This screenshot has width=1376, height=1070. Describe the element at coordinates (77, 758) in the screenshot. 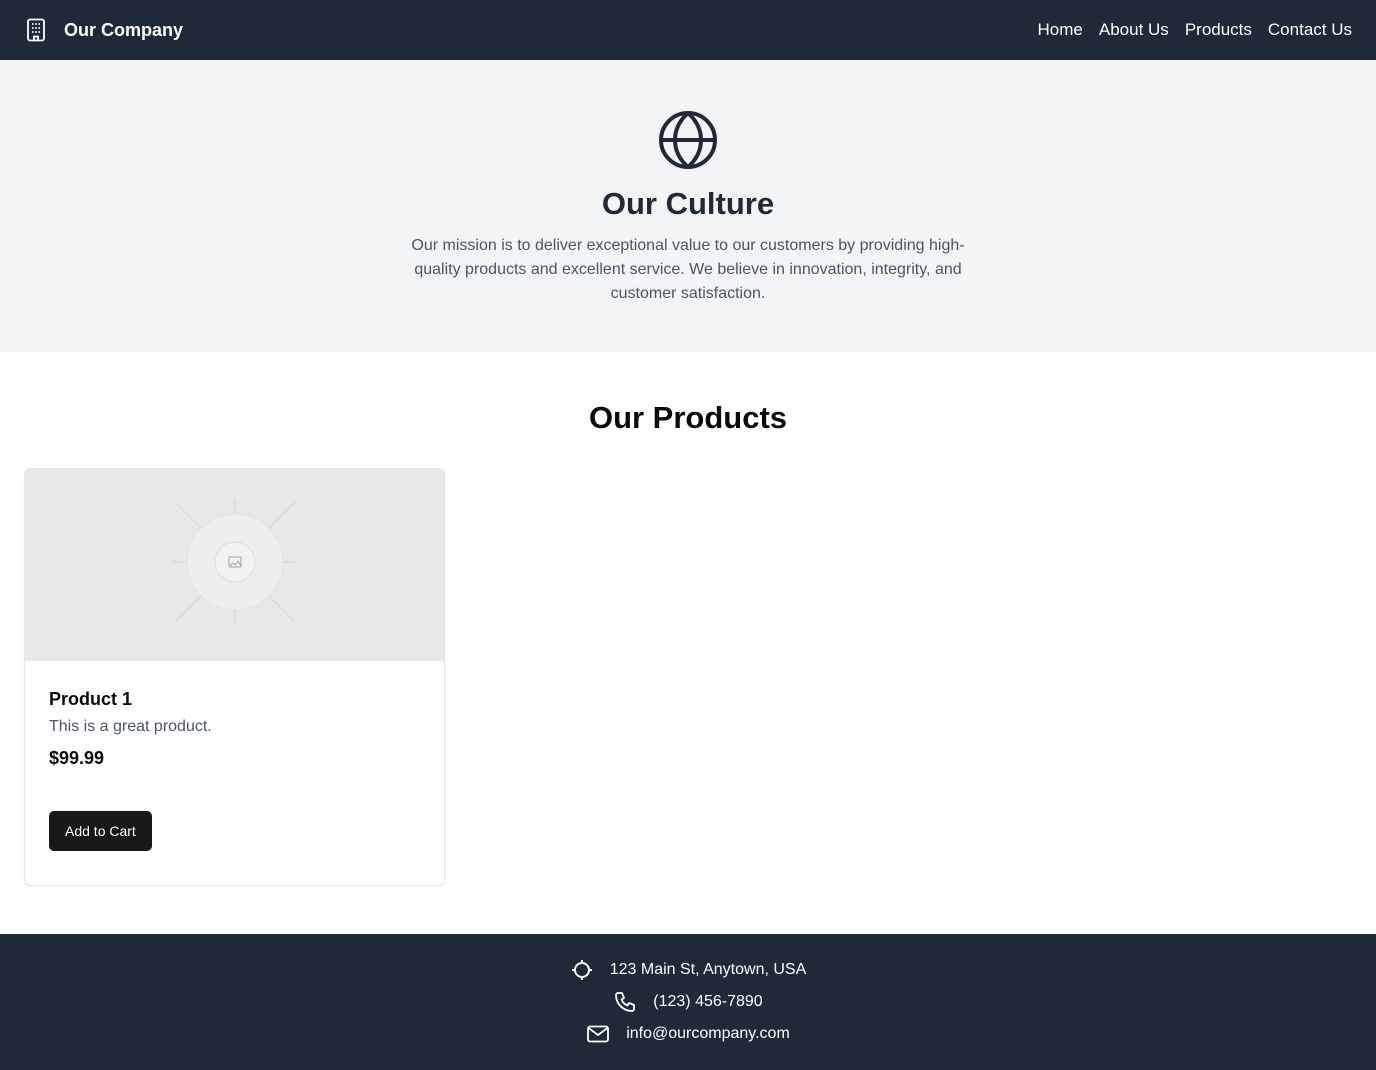

I see `product-price: $99.99` at that location.